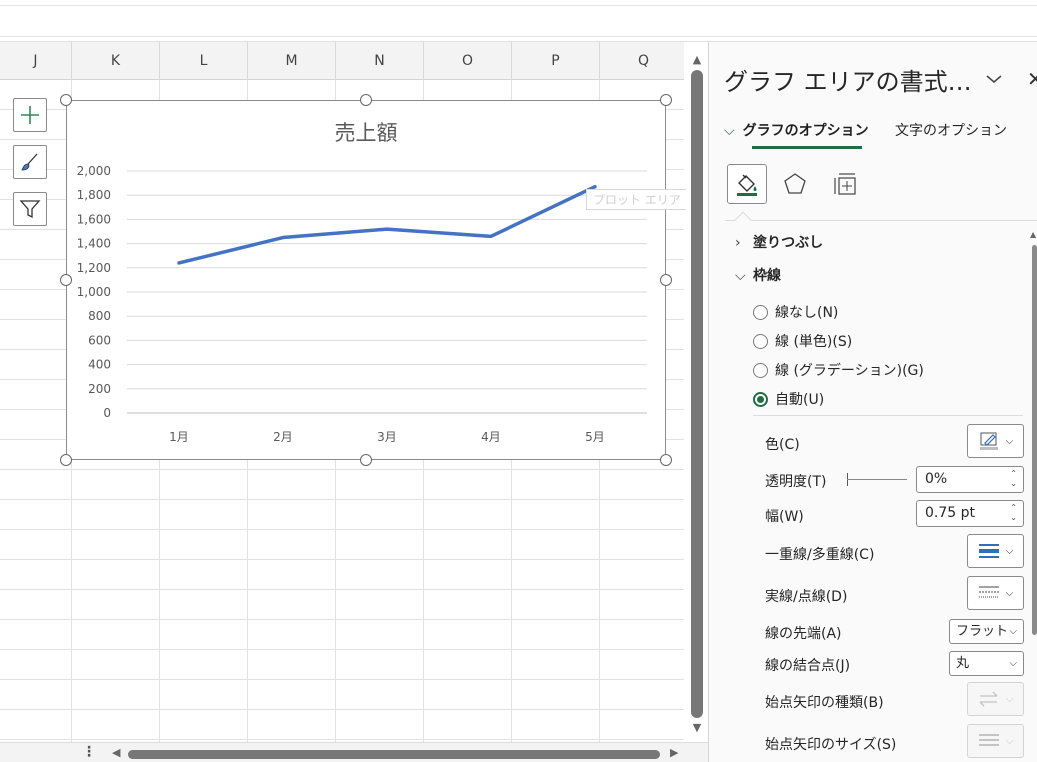 The width and height of the screenshot is (1037, 762). Describe the element at coordinates (838, 370) in the screenshot. I see `radio-gradient-line: 線 (グラデーション)(G)` at that location.